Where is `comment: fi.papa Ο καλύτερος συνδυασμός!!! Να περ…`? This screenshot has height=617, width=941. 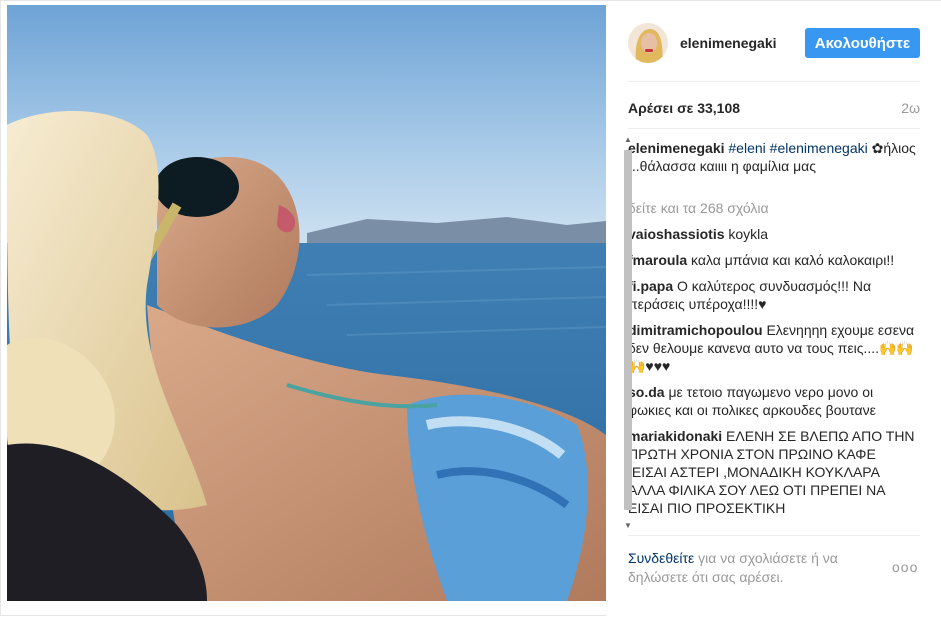 comment: fi.papa Ο καλύτερος συνδυασμός!!! Να περ… is located at coordinates (773, 295).